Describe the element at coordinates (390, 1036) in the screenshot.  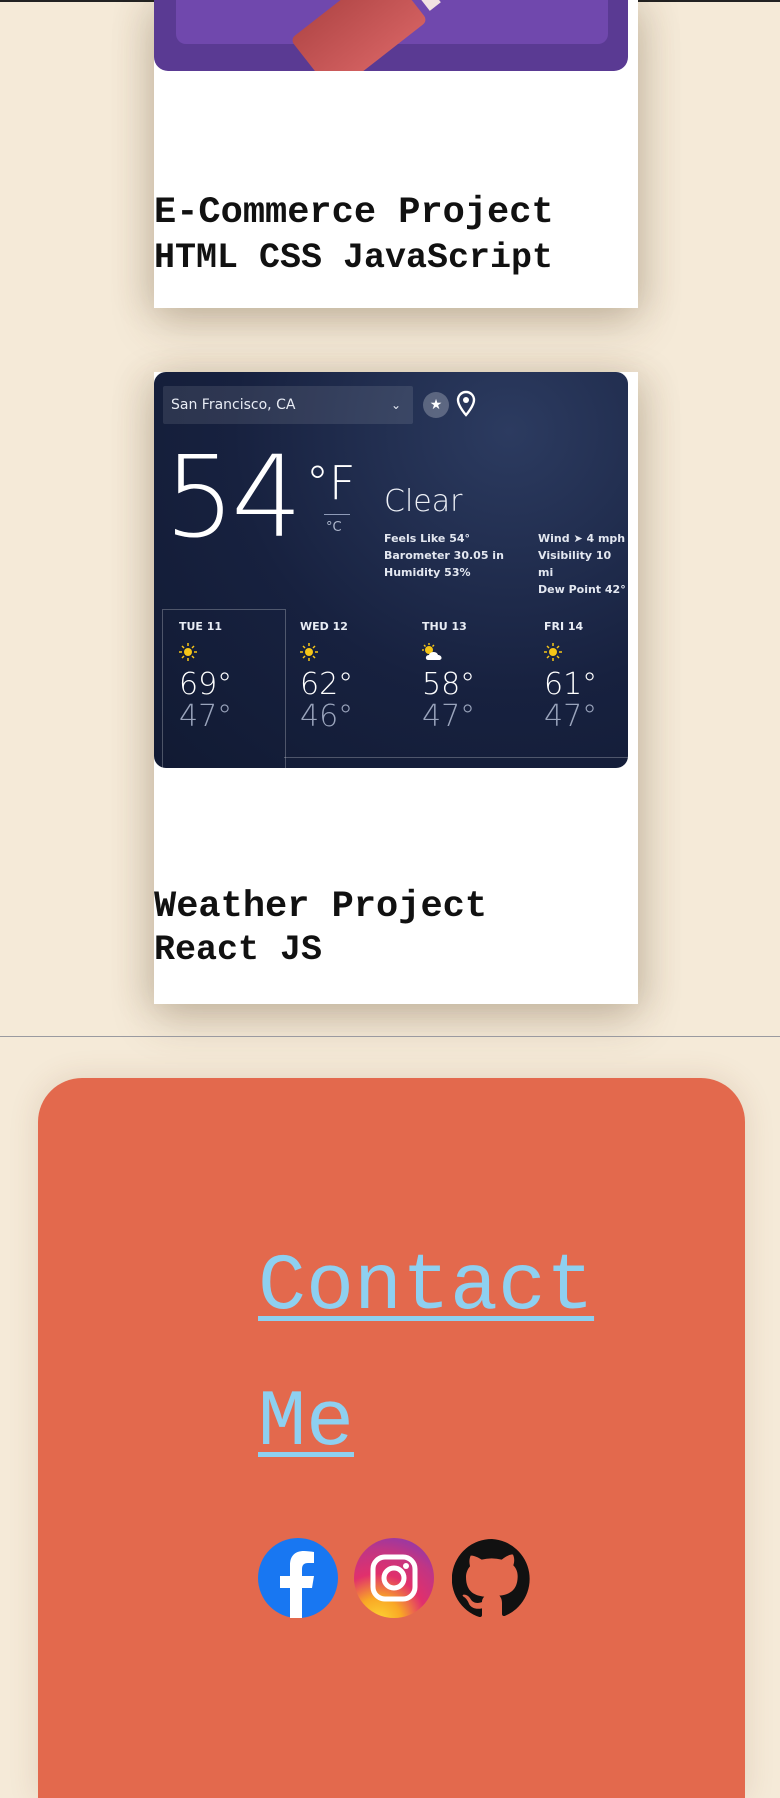
I see `section-divider` at that location.